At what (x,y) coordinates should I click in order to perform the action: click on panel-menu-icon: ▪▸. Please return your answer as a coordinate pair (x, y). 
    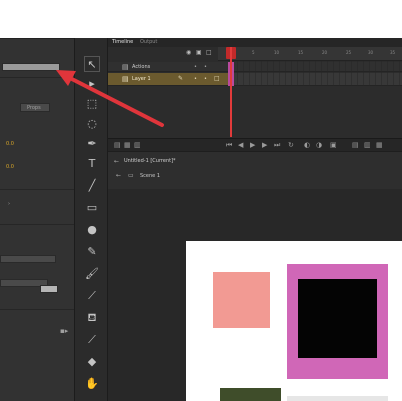
    Looking at the image, I should click on (64, 331).